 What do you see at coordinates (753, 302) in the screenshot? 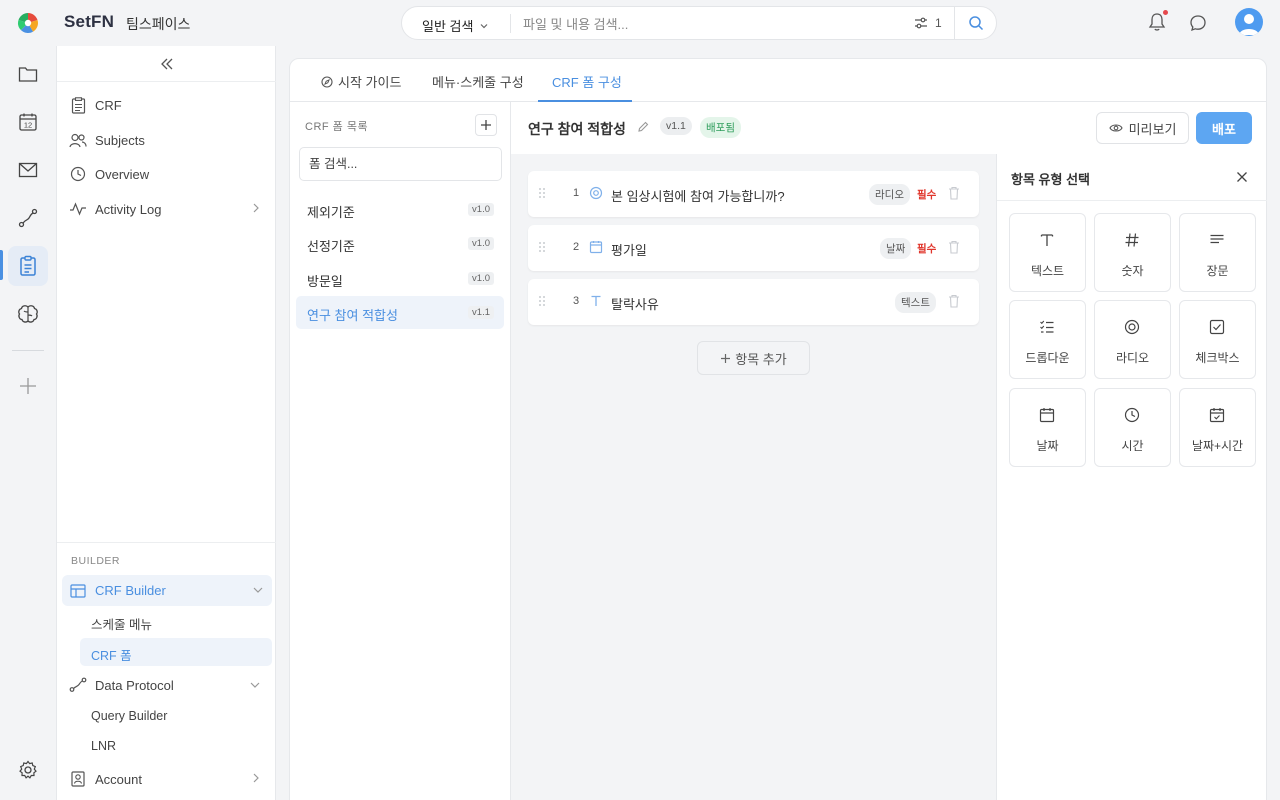
I see `form-field-row: 3 탈락사유 텍스트` at bounding box center [753, 302].